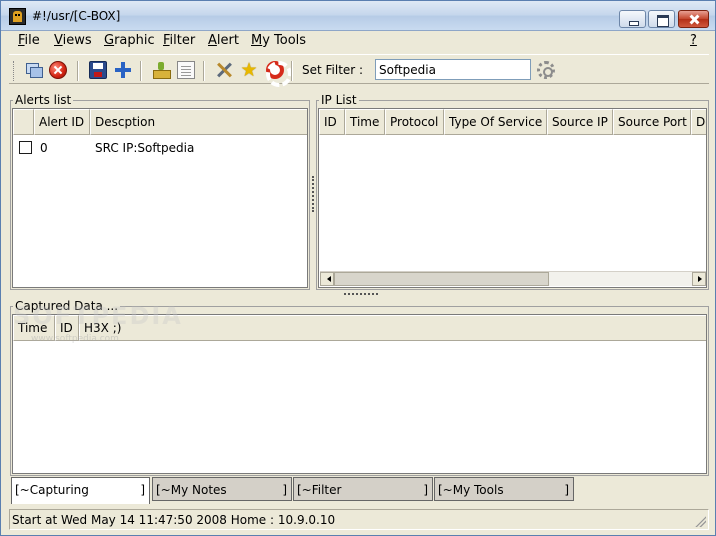 This screenshot has height=536, width=716. Describe the element at coordinates (25, 147) in the screenshot. I see `alert-row-checkbox` at that location.